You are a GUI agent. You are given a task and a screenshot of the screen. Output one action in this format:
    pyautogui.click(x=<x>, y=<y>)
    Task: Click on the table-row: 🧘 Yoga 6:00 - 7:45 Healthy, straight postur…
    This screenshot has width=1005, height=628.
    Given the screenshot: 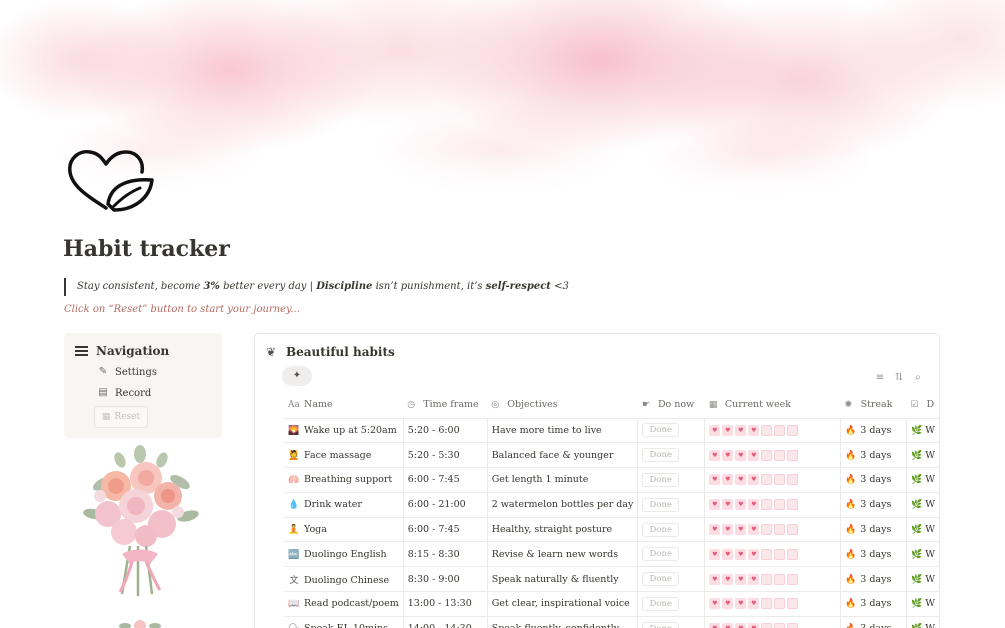 What is the action you would take?
    pyautogui.click(x=611, y=530)
    